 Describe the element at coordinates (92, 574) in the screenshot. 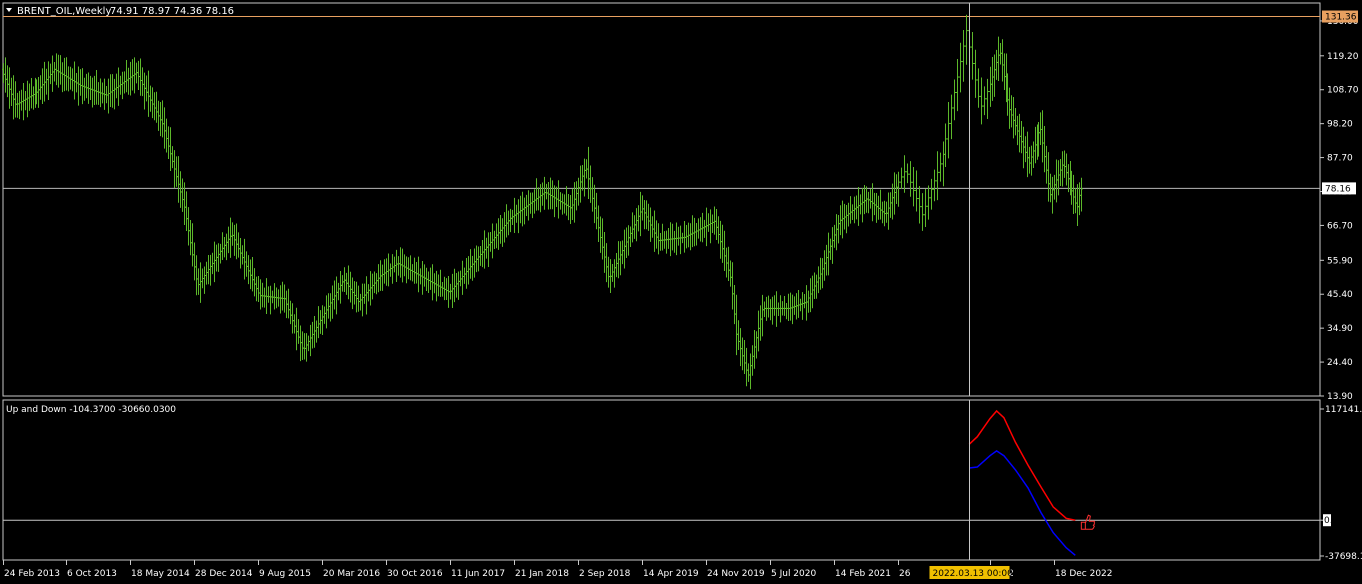

I see `time-tick-label: 6 Oct 2013` at that location.